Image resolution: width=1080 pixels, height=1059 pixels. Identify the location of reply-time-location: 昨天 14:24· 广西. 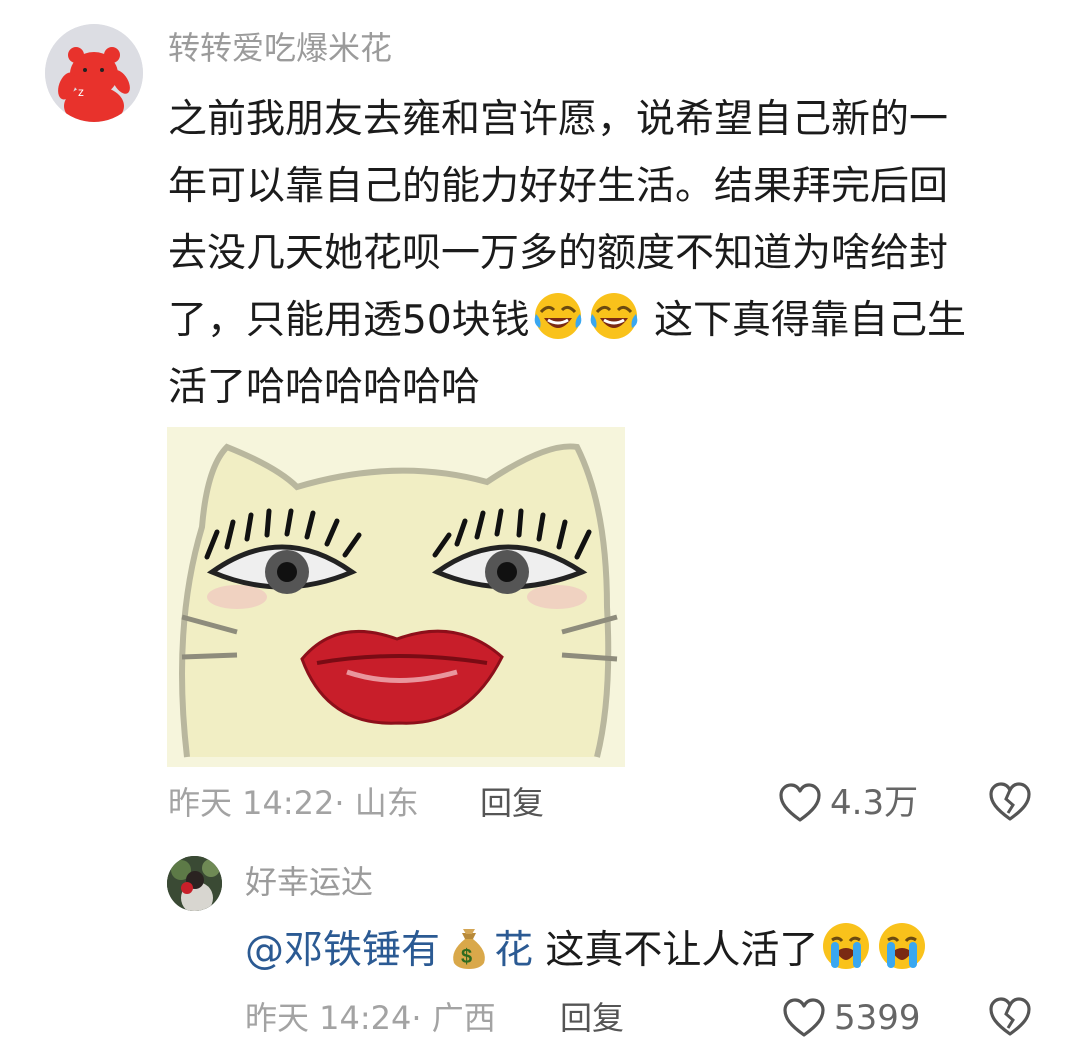
(370, 1018).